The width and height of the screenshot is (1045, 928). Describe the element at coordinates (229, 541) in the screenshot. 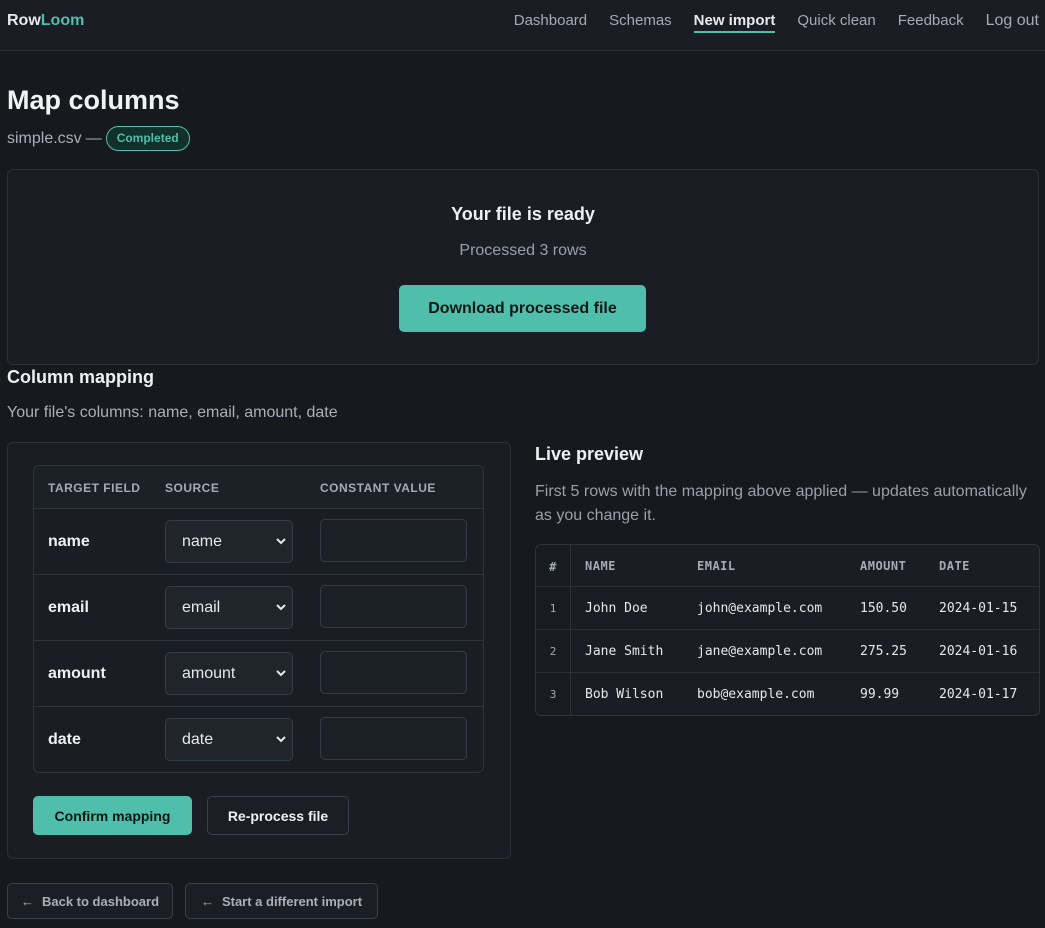

I see `source-select-name: name` at that location.